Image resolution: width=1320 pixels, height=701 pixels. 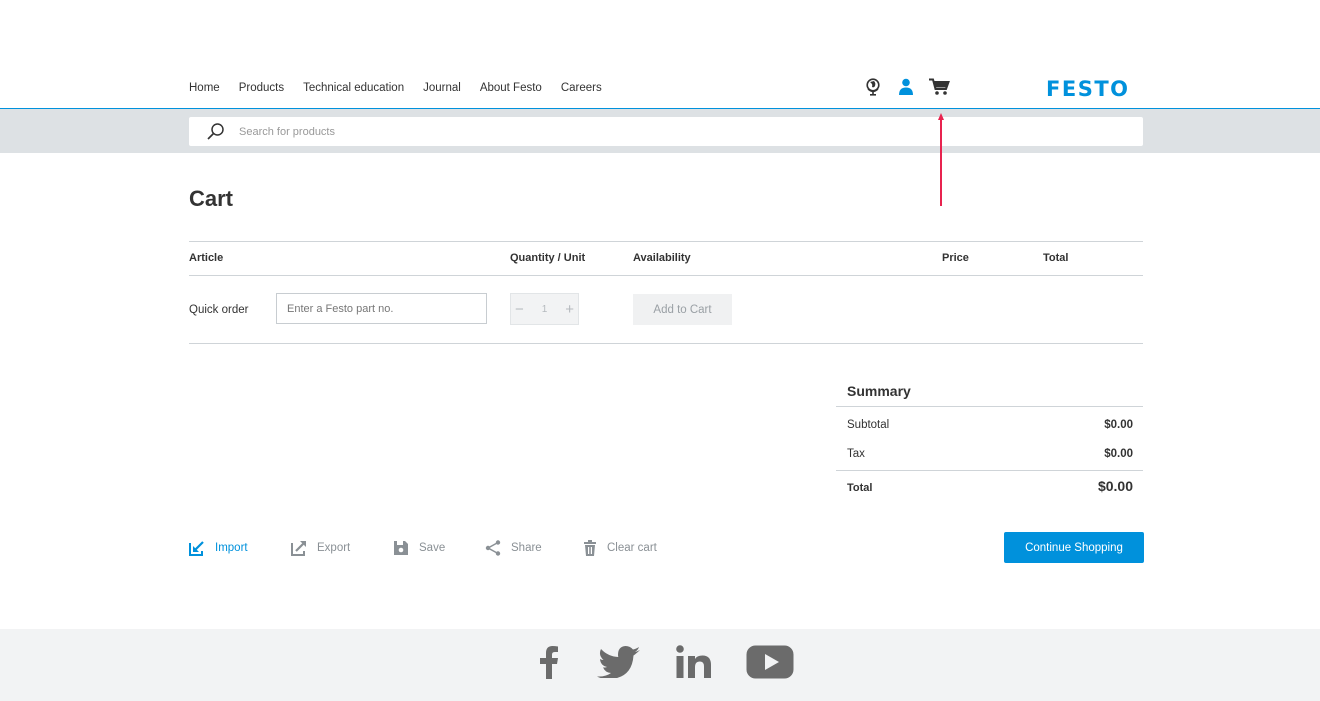 I want to click on page-title: Cart, so click(x=211, y=198).